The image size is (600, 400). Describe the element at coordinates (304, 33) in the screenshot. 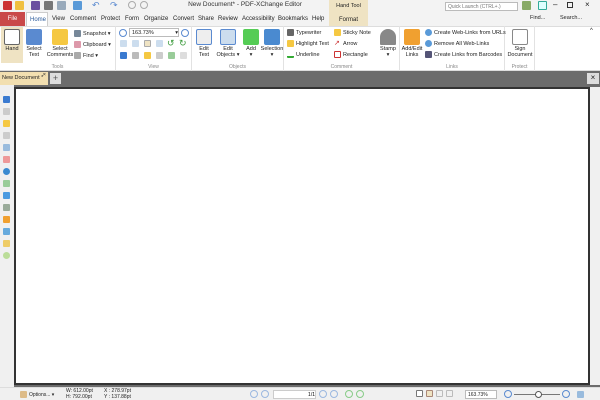

I see `typewriter-button: Typewriter` at that location.